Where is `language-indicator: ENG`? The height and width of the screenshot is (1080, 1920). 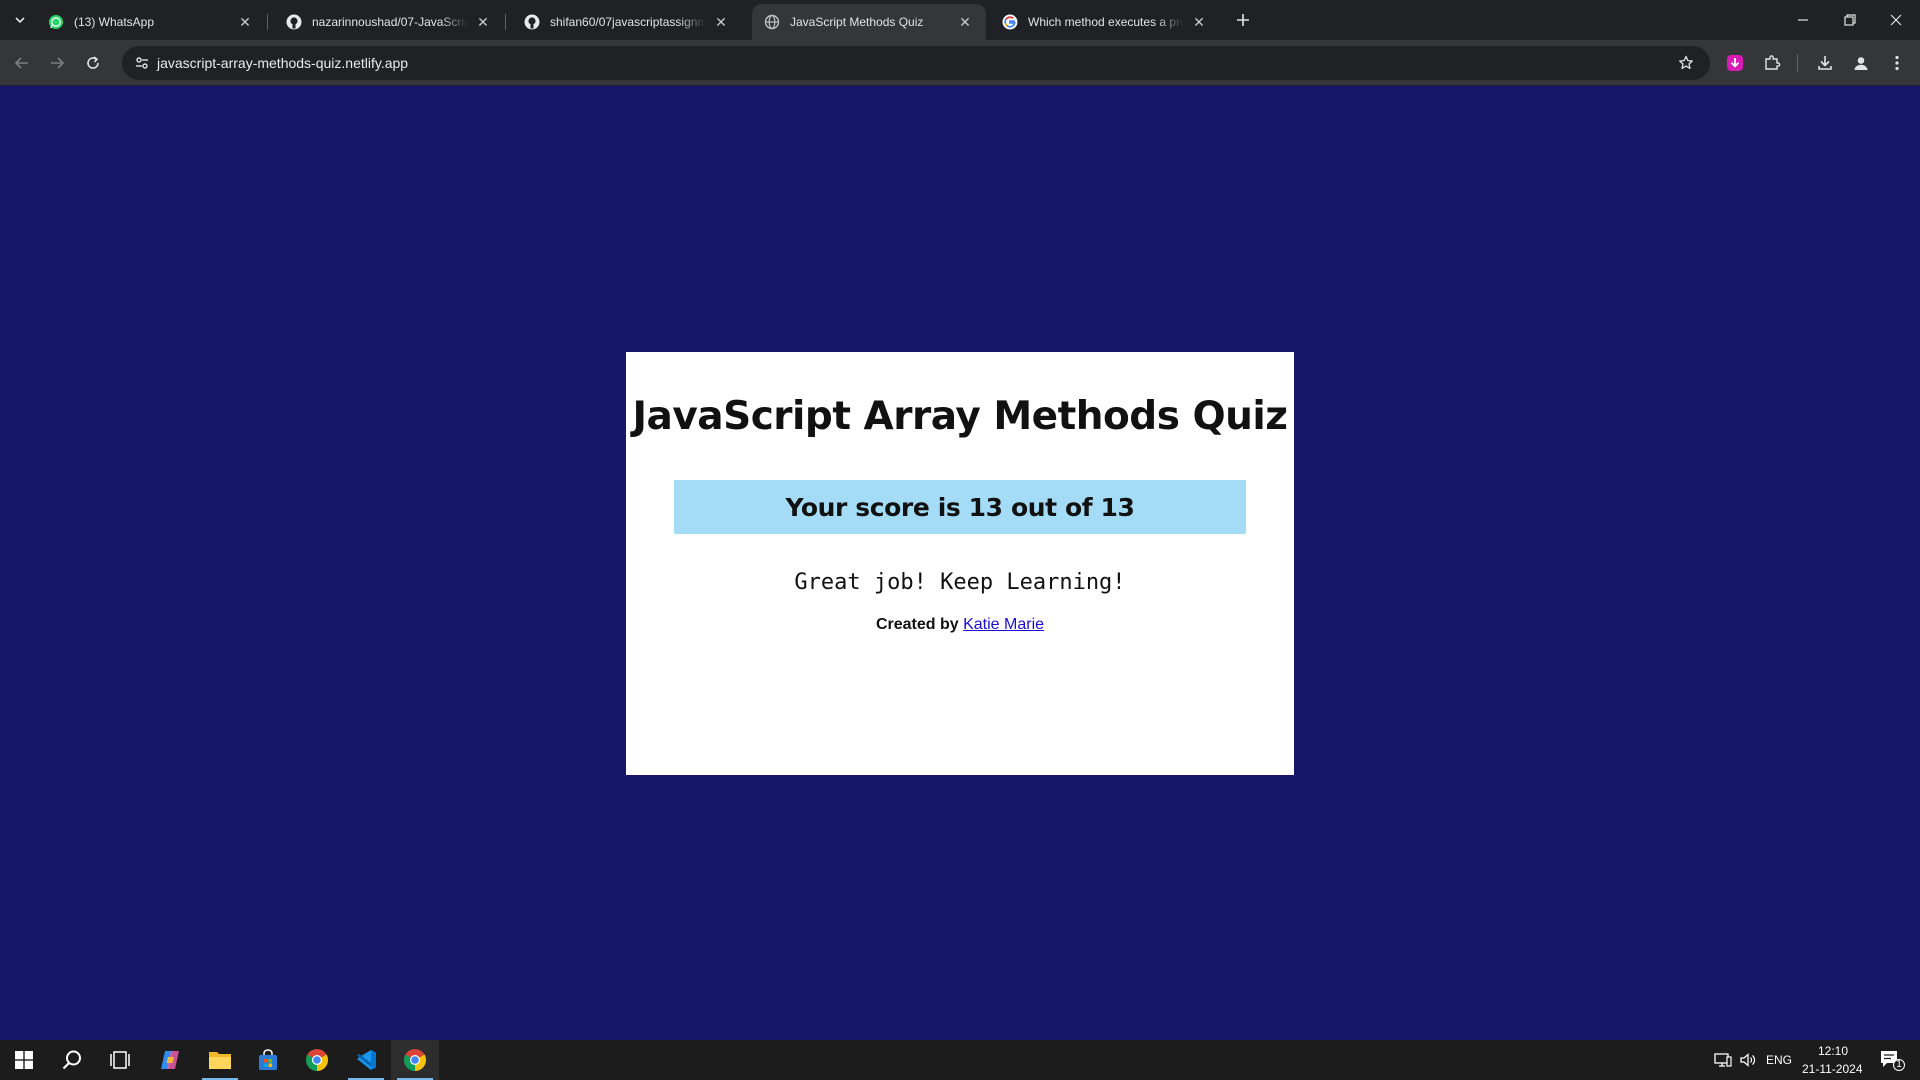 language-indicator: ENG is located at coordinates (1779, 1060).